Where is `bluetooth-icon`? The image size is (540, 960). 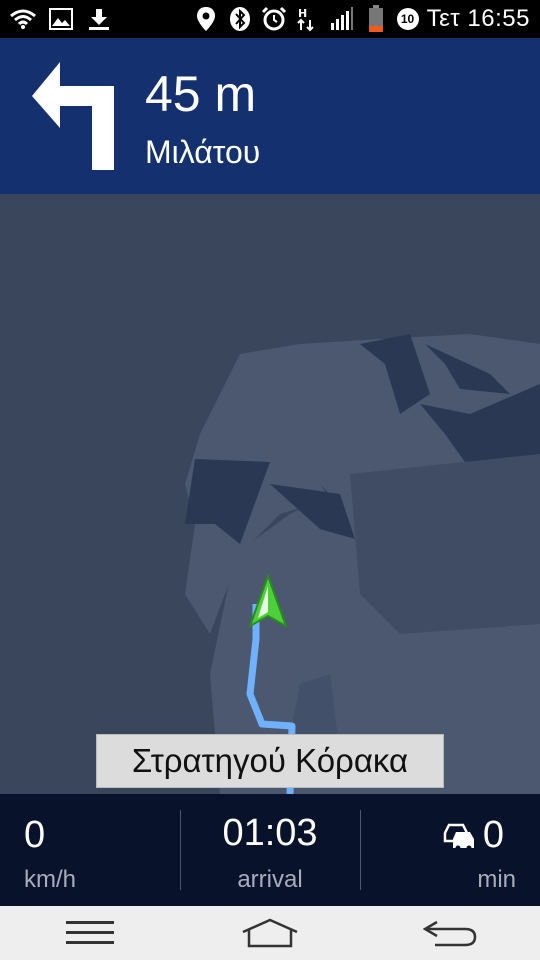 bluetooth-icon is located at coordinates (240, 19).